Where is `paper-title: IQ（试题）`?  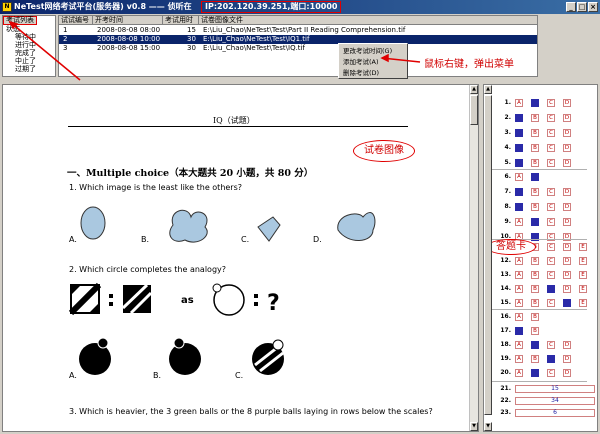 paper-title: IQ（试题） is located at coordinates (234, 120).